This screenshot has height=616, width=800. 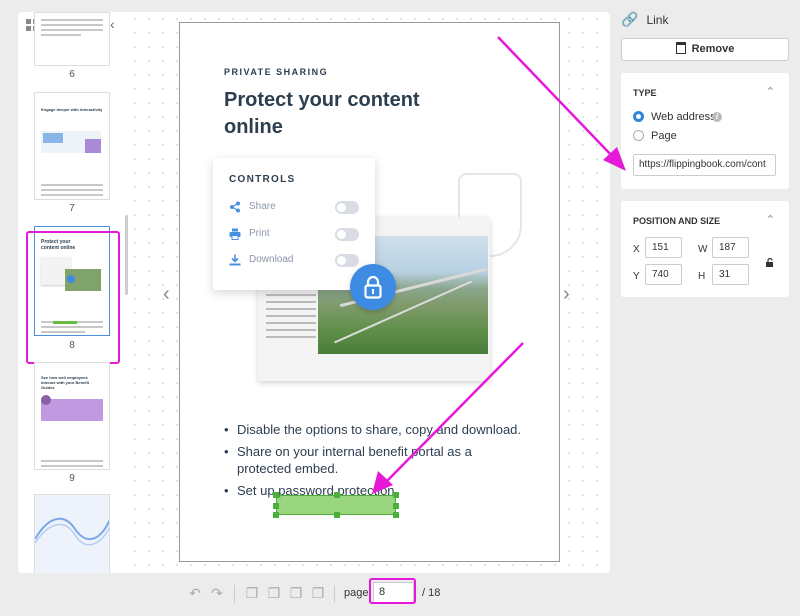 What do you see at coordinates (770, 264) in the screenshot?
I see `aspect-lock-icon` at bounding box center [770, 264].